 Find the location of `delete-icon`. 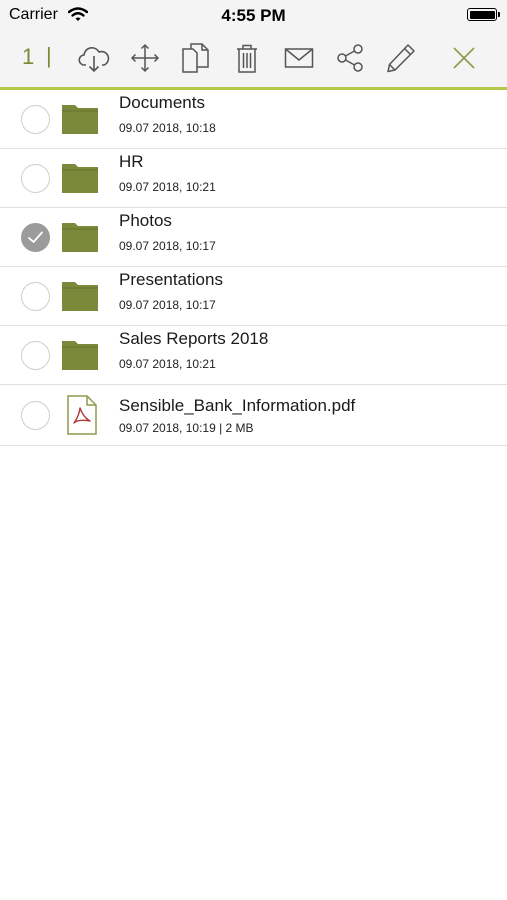

delete-icon is located at coordinates (247, 58).